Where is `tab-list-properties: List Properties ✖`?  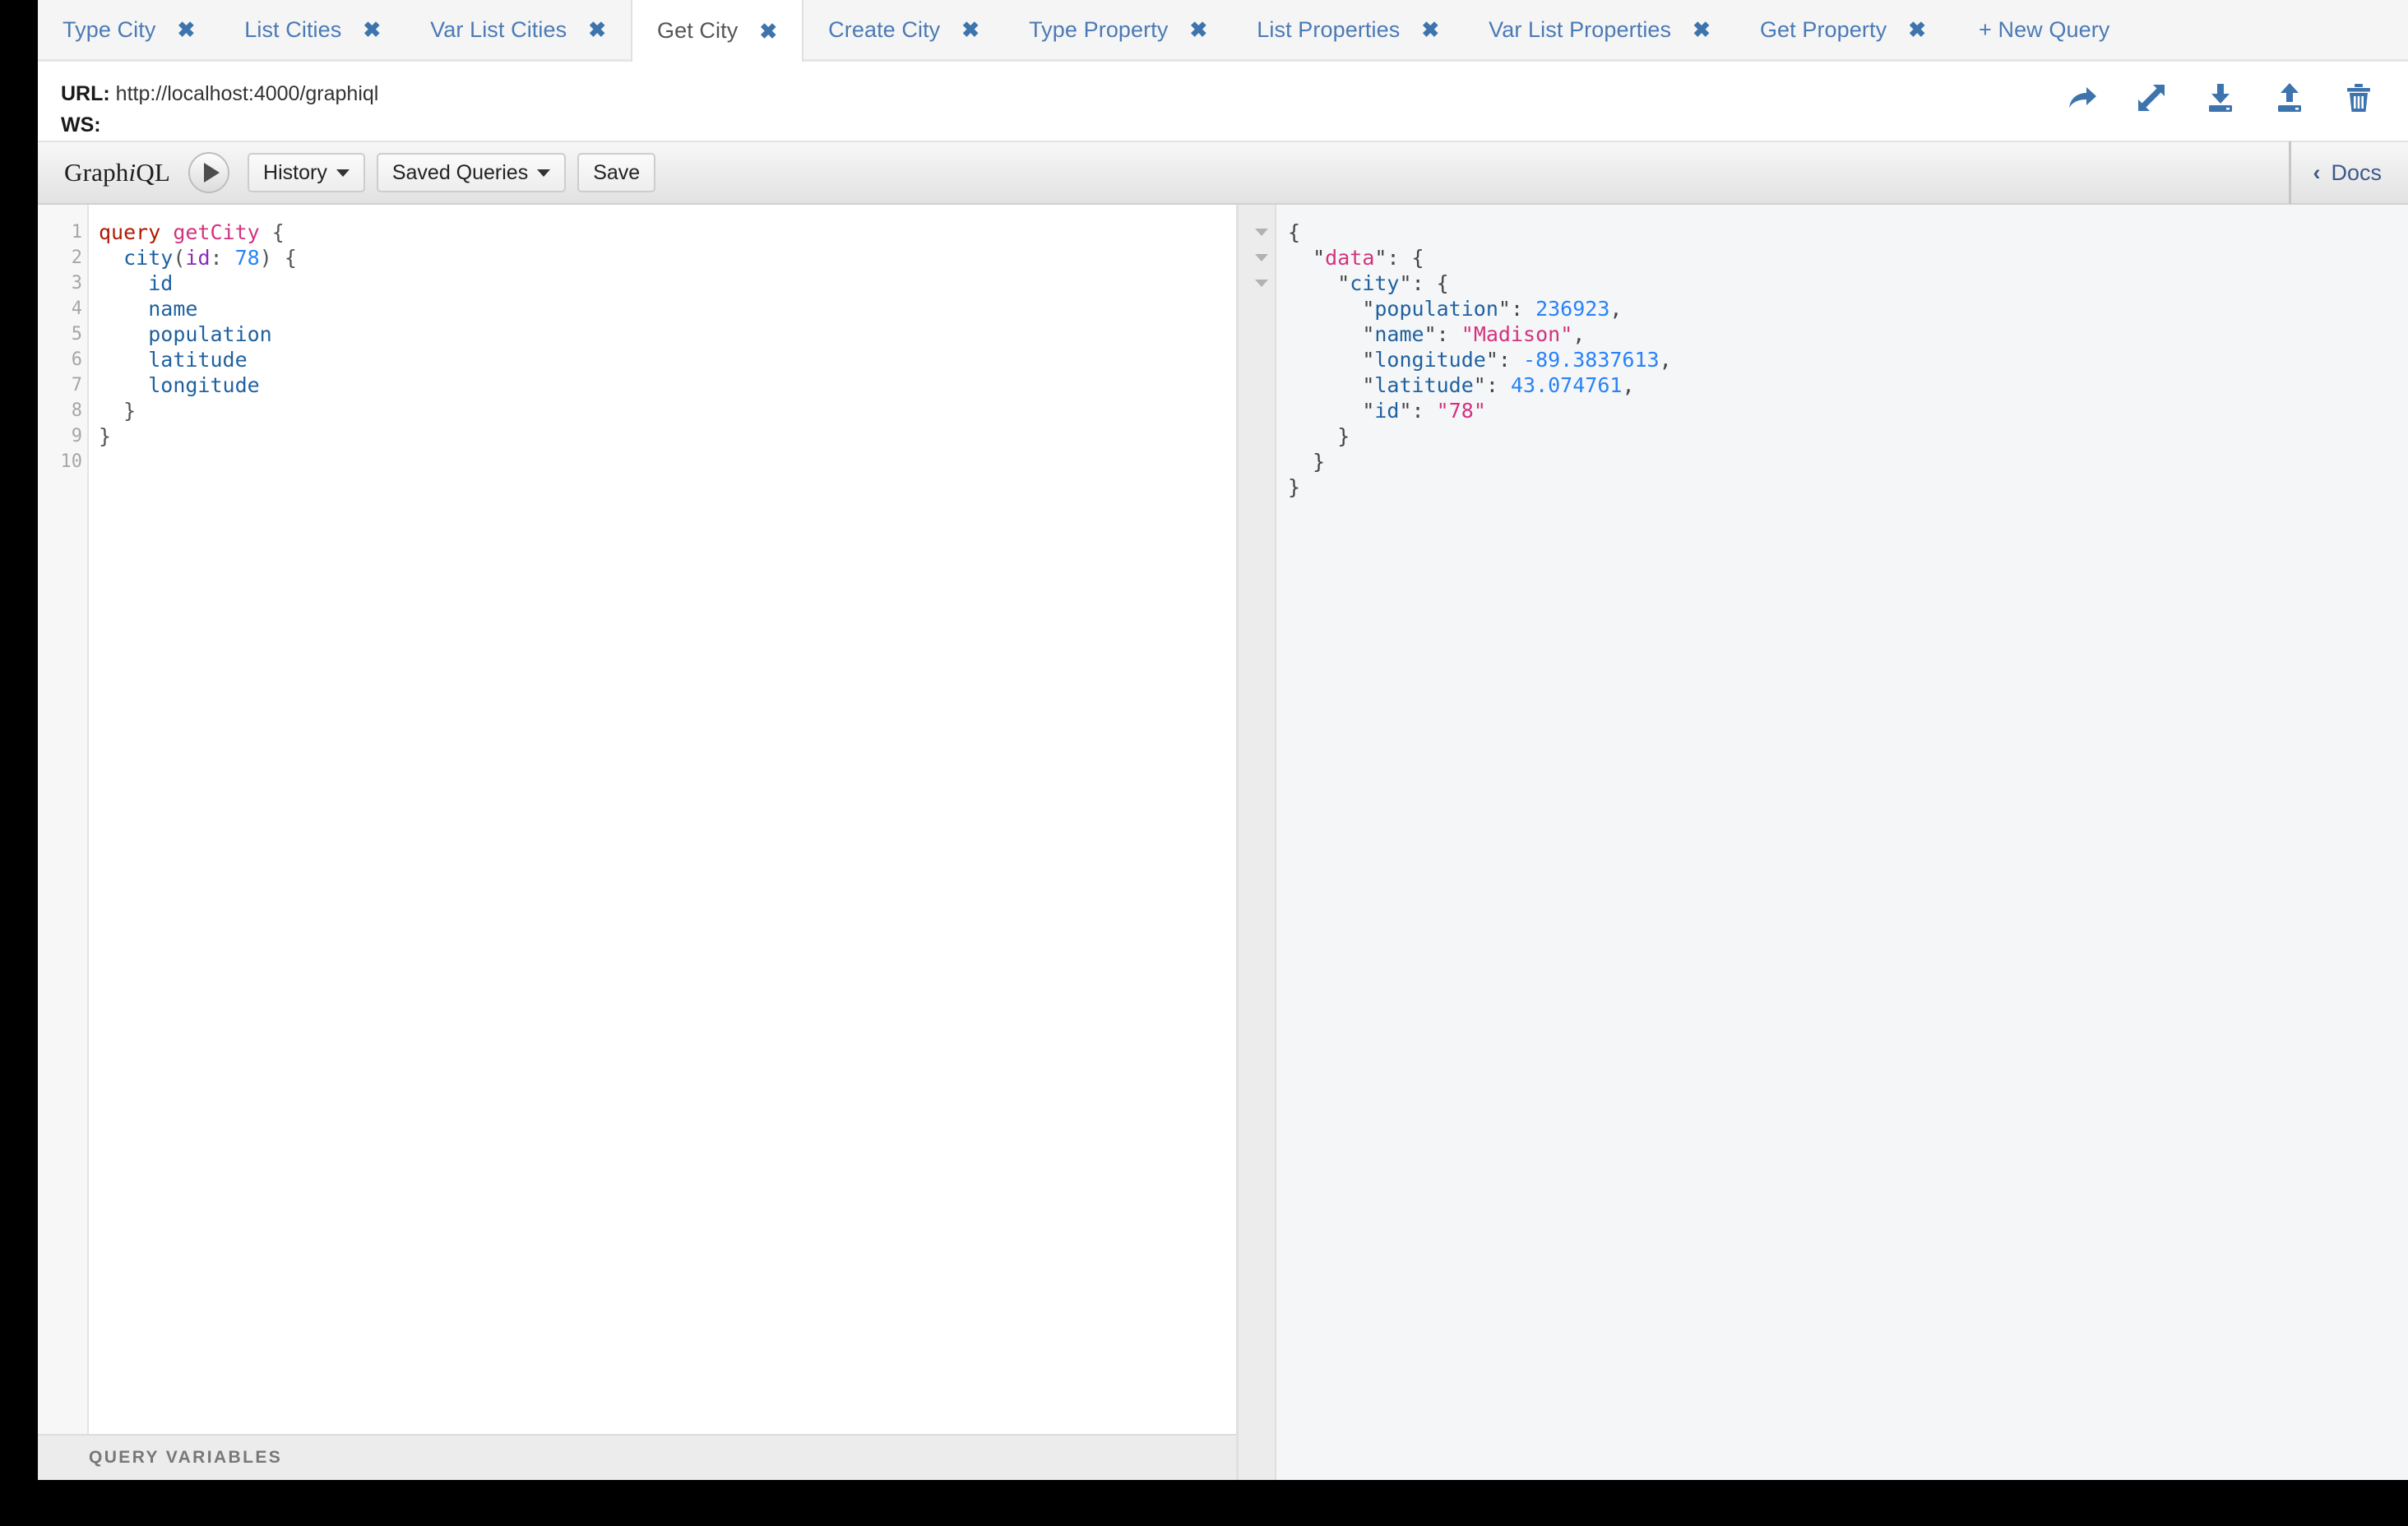 tab-list-properties: List Properties ✖ is located at coordinates (1348, 29).